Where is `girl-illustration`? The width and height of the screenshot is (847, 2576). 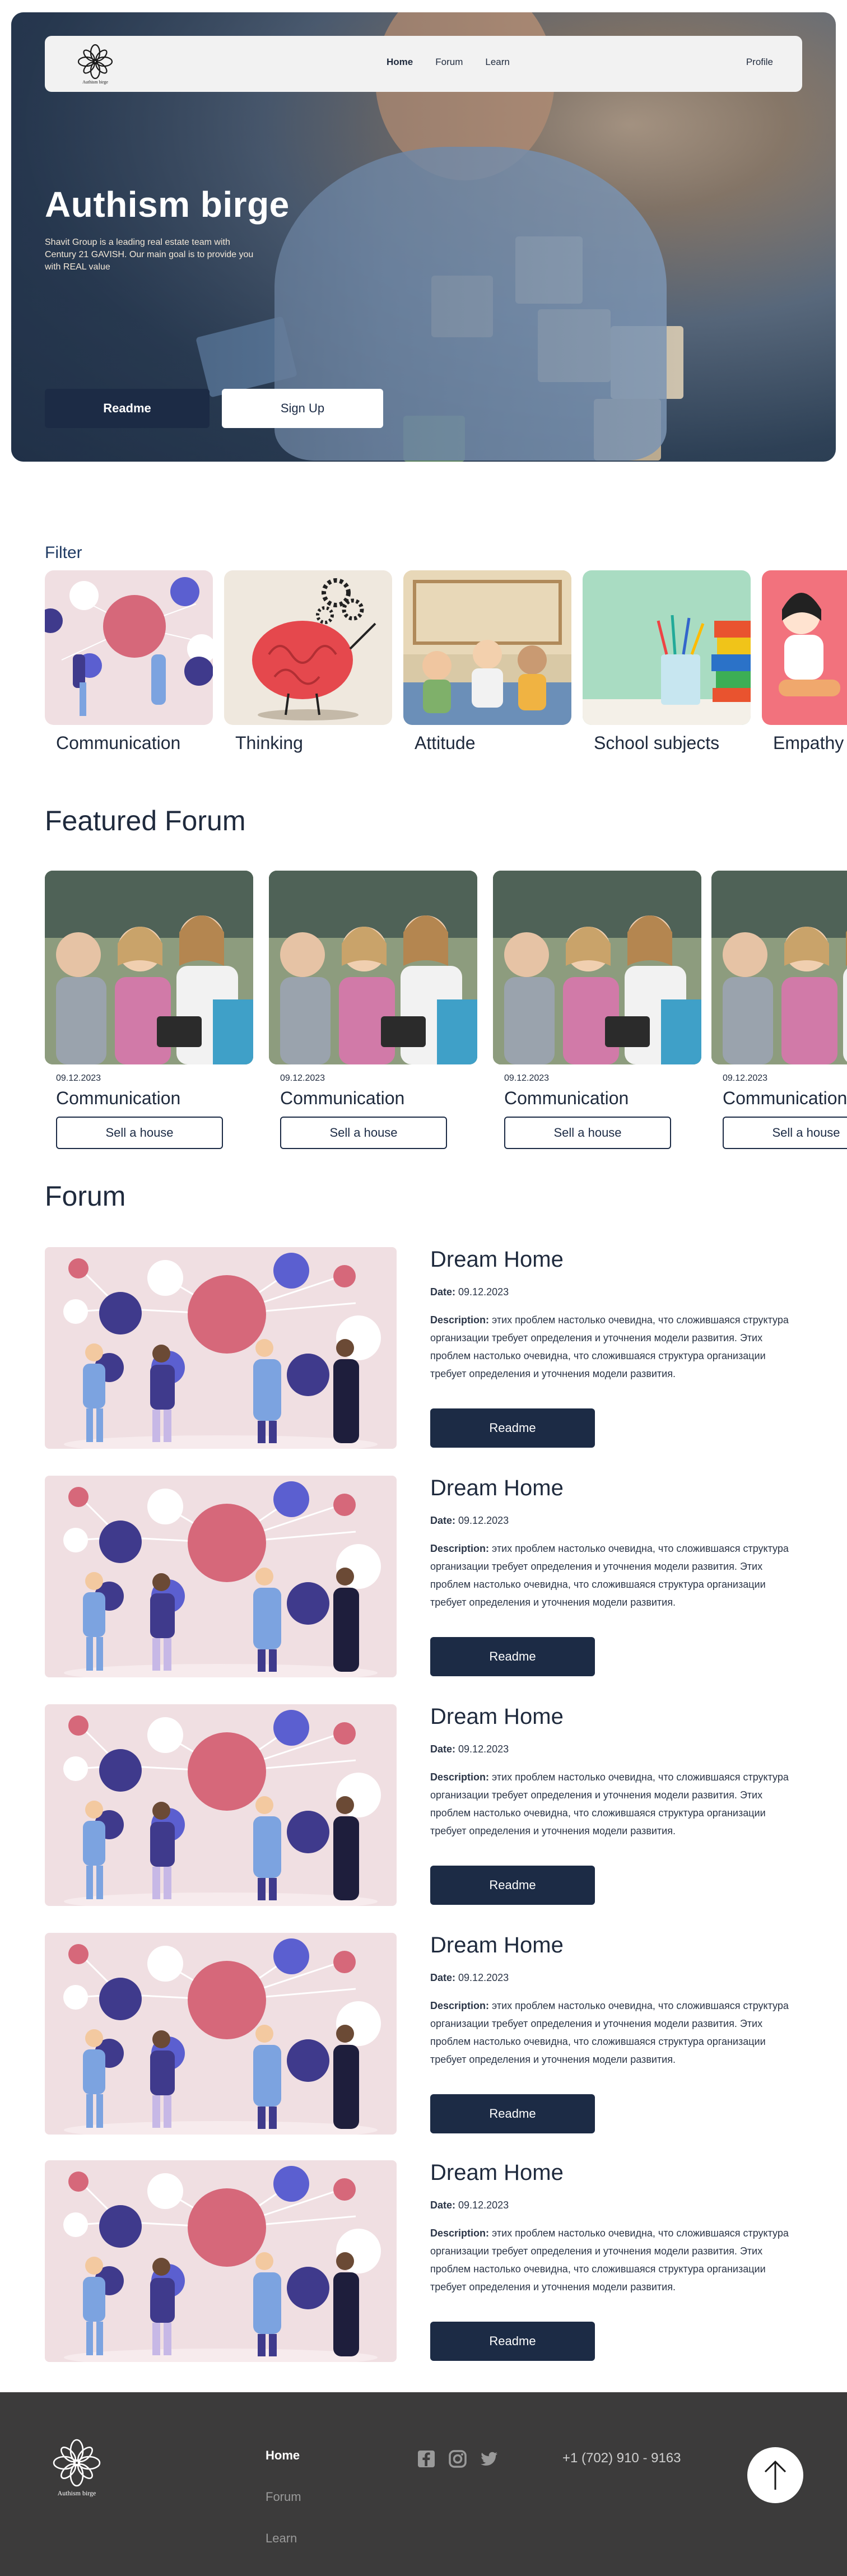
girl-illustration is located at coordinates (809, 644).